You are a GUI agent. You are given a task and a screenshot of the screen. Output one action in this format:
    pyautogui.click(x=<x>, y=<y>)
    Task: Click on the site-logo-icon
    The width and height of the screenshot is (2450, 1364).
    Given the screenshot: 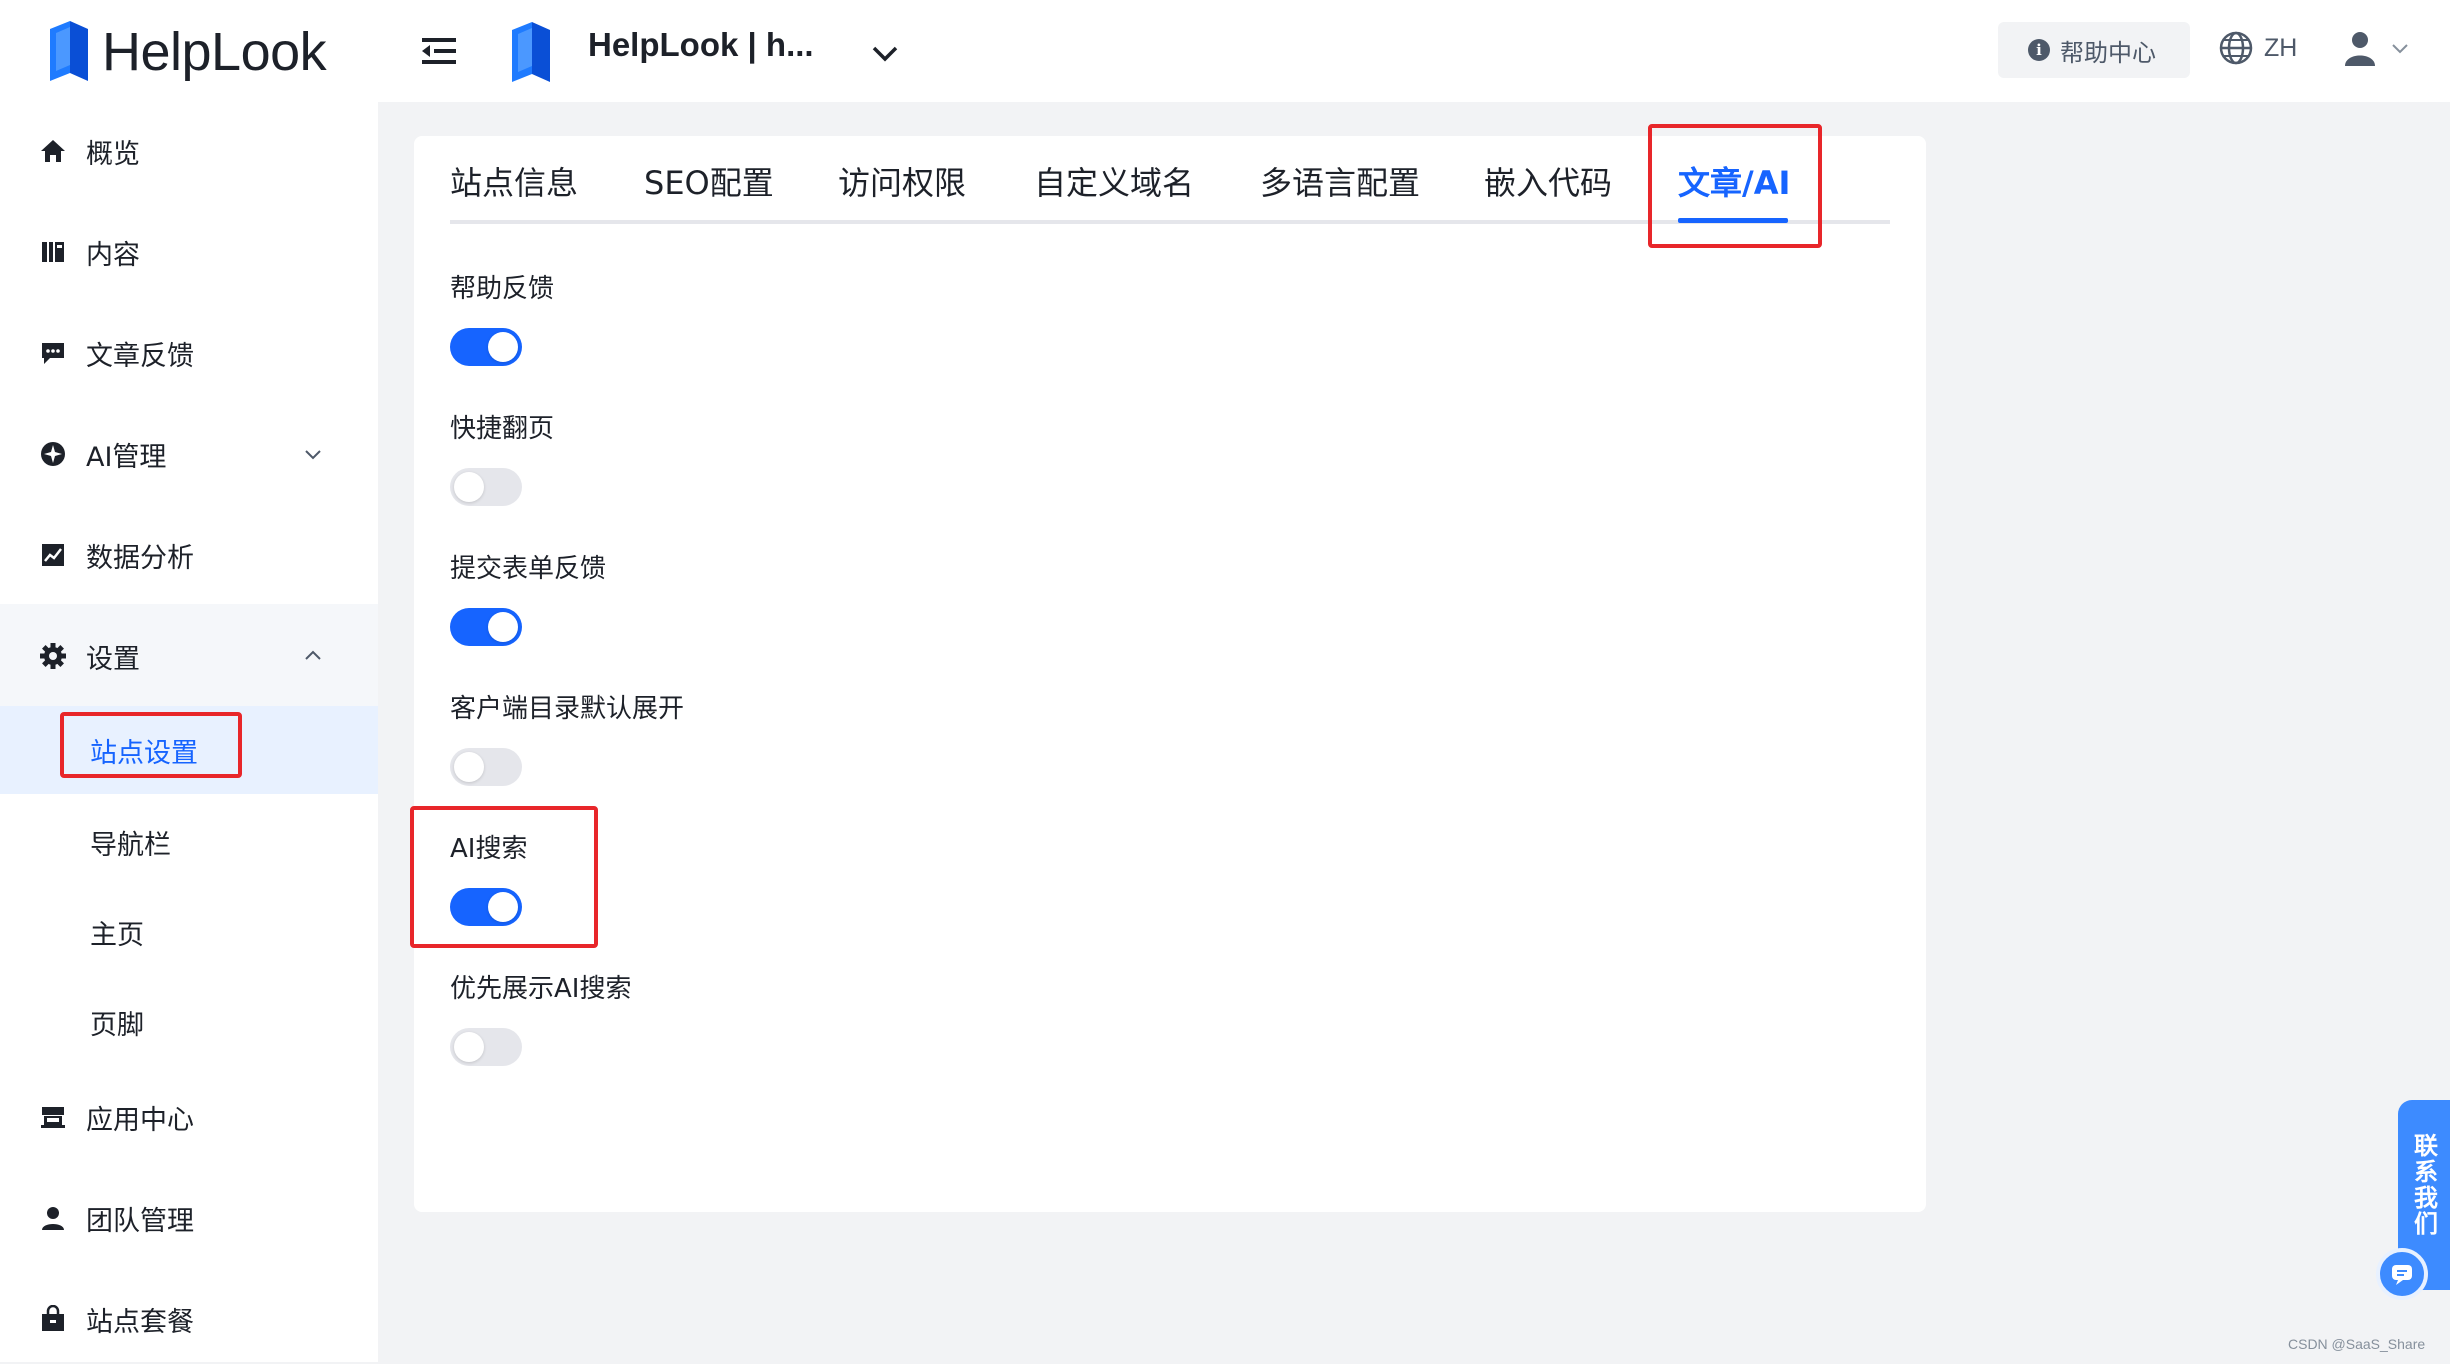 What is the action you would take?
    pyautogui.click(x=531, y=52)
    